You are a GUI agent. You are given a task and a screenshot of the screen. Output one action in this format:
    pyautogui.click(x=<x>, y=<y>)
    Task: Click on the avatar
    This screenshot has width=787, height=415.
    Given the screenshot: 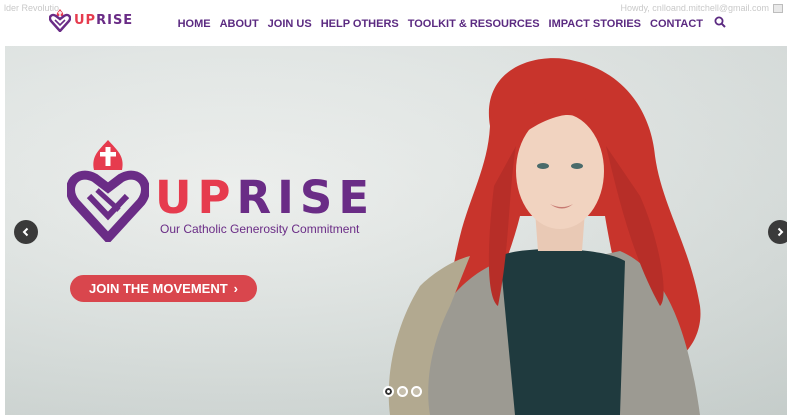 What is the action you would take?
    pyautogui.click(x=778, y=8)
    